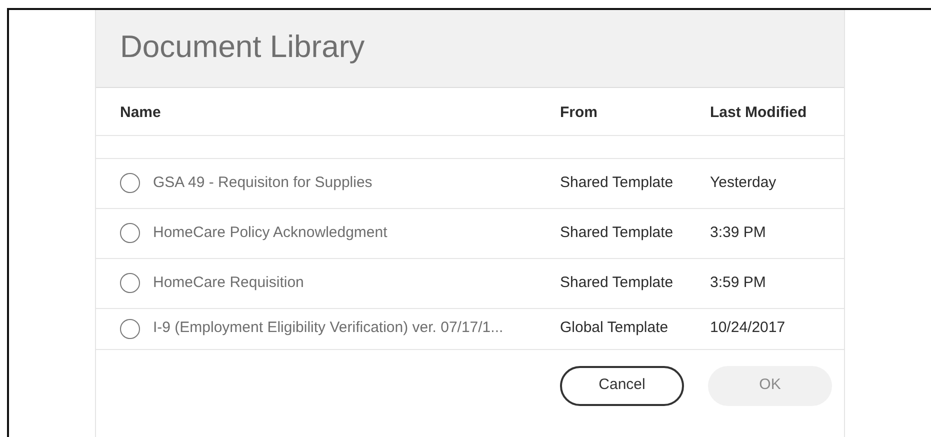 This screenshot has width=931, height=437. What do you see at coordinates (738, 282) in the screenshot?
I see `modified-date: 3:59 PM` at bounding box center [738, 282].